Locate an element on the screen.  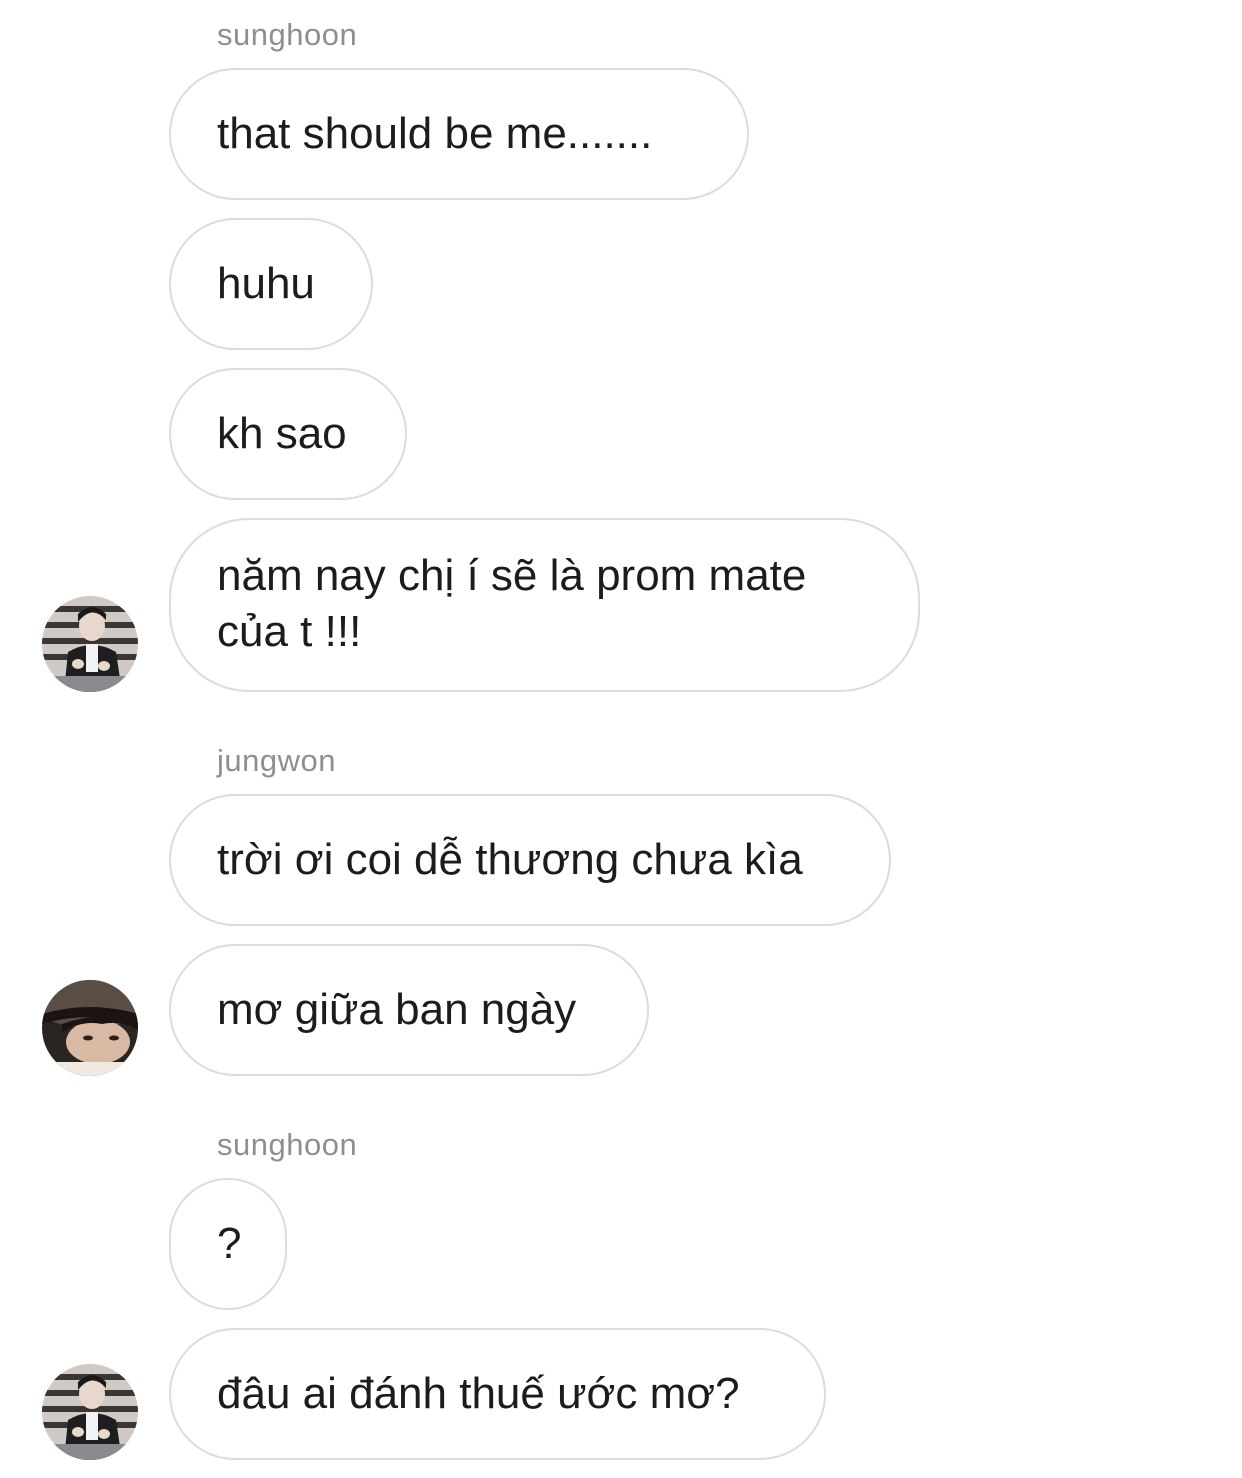
message-bubble: năm nay chị í sẽ là prom mate của t !!! is located at coordinates (544, 605).